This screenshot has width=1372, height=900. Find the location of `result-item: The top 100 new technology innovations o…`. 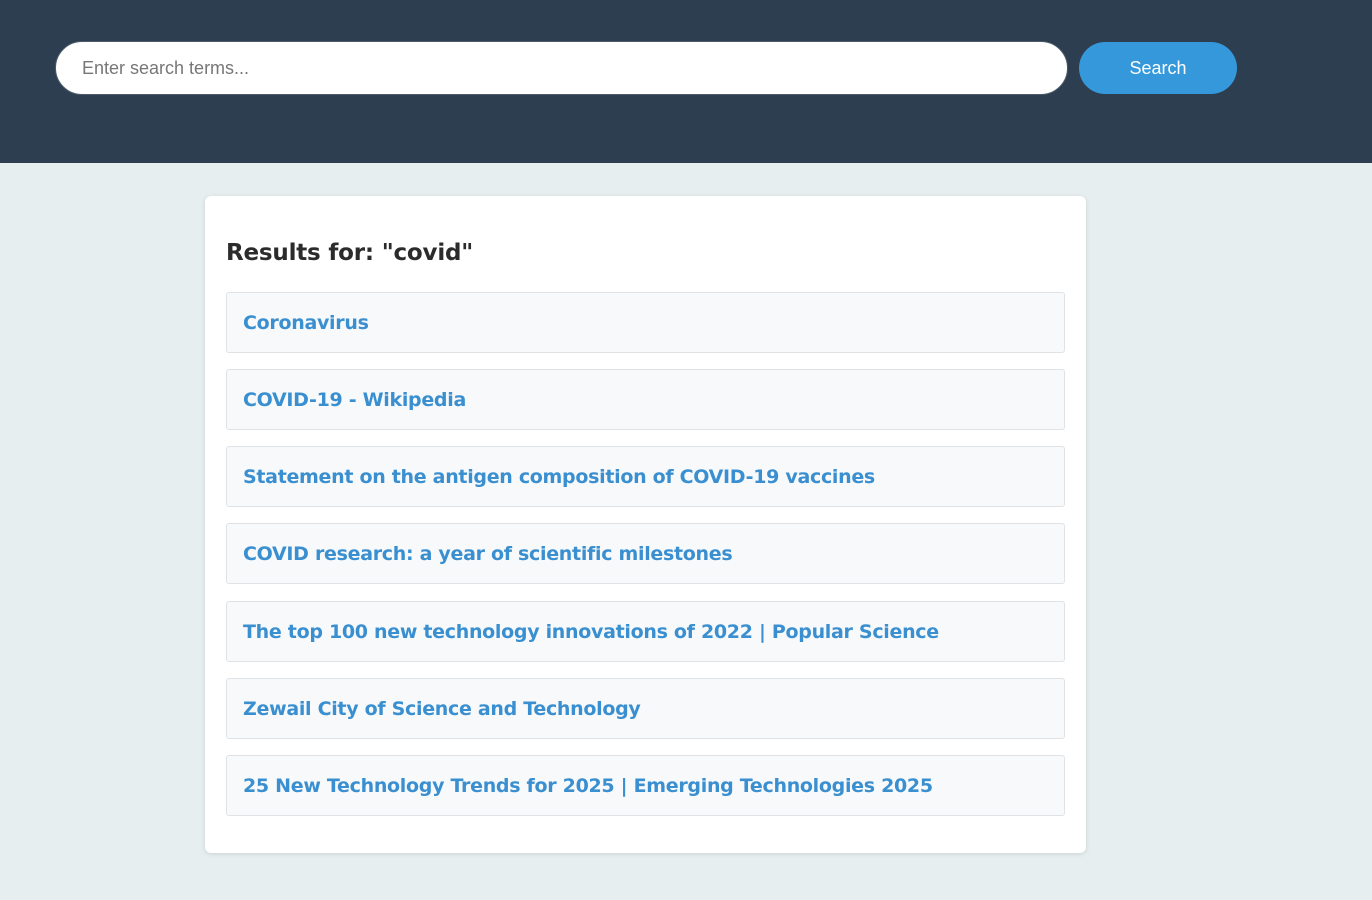

result-item: The top 100 new technology innovations o… is located at coordinates (645, 631).